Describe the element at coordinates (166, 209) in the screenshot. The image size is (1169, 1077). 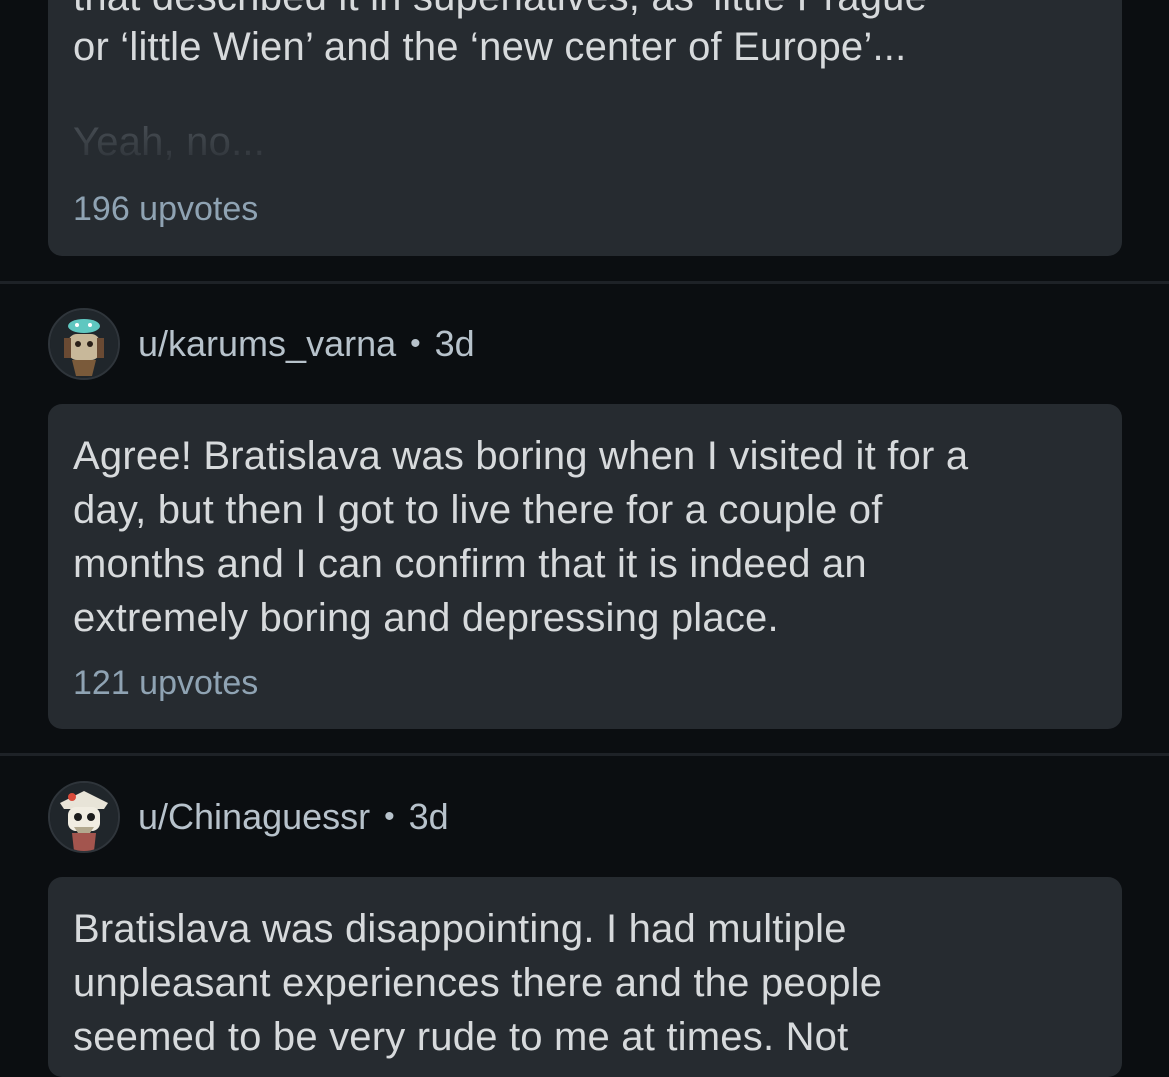
I see `upvote-count: 196 upvotes` at that location.